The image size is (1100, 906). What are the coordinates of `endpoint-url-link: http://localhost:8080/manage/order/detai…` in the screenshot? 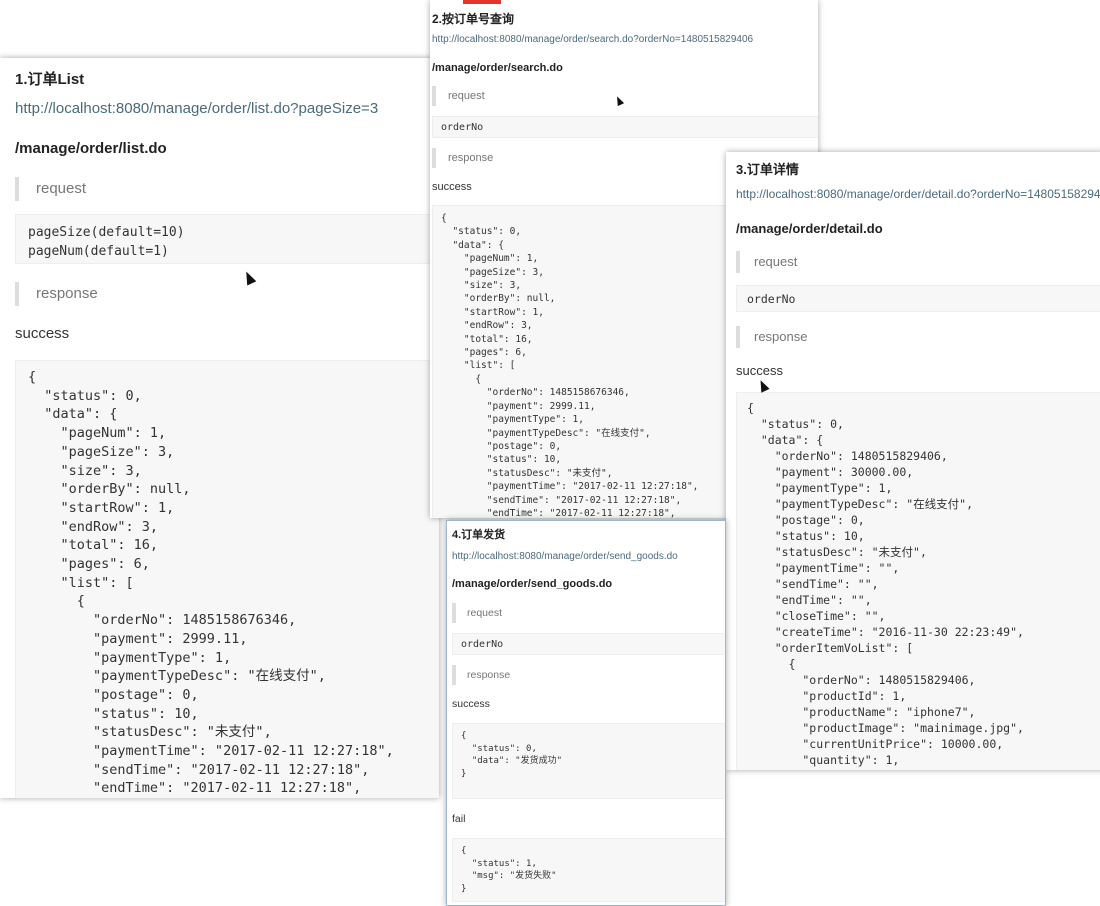 It's located at (918, 194).